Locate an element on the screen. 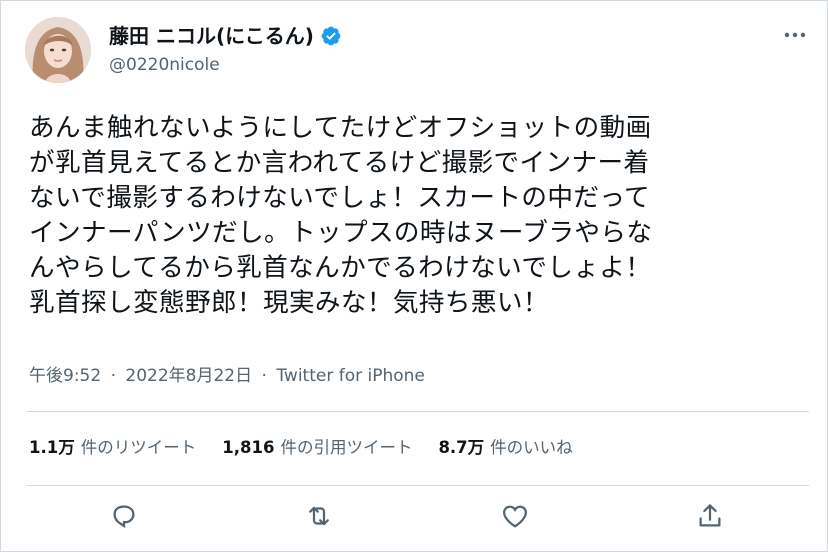 This screenshot has width=828, height=552. like-button is located at coordinates (515, 516).